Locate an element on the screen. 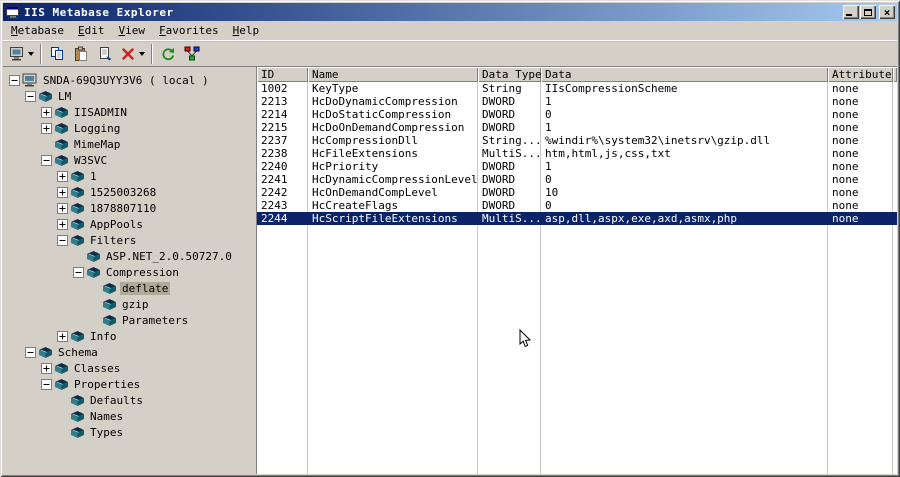 This screenshot has height=477, width=900. tree-node-schema: Schema is located at coordinates (128, 352).